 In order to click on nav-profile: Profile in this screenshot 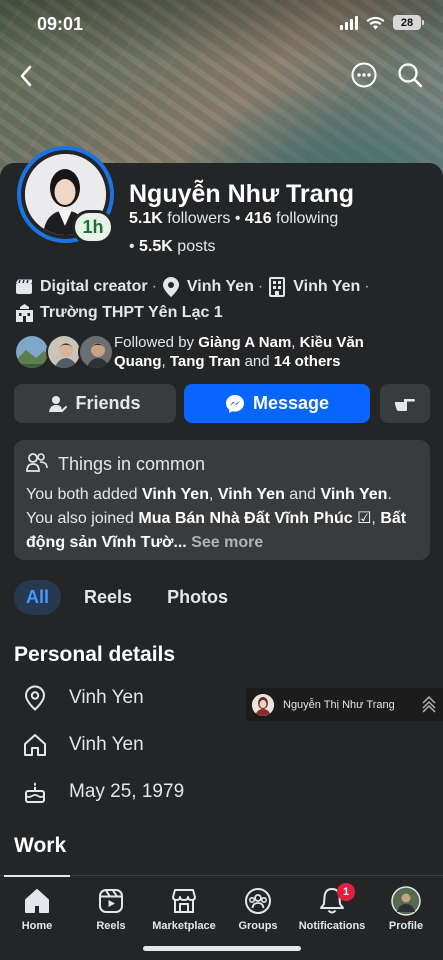, I will do `click(406, 909)`.